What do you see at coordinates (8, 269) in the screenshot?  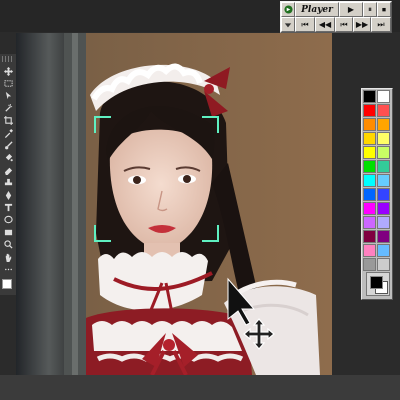 I see `more-tools-icon` at bounding box center [8, 269].